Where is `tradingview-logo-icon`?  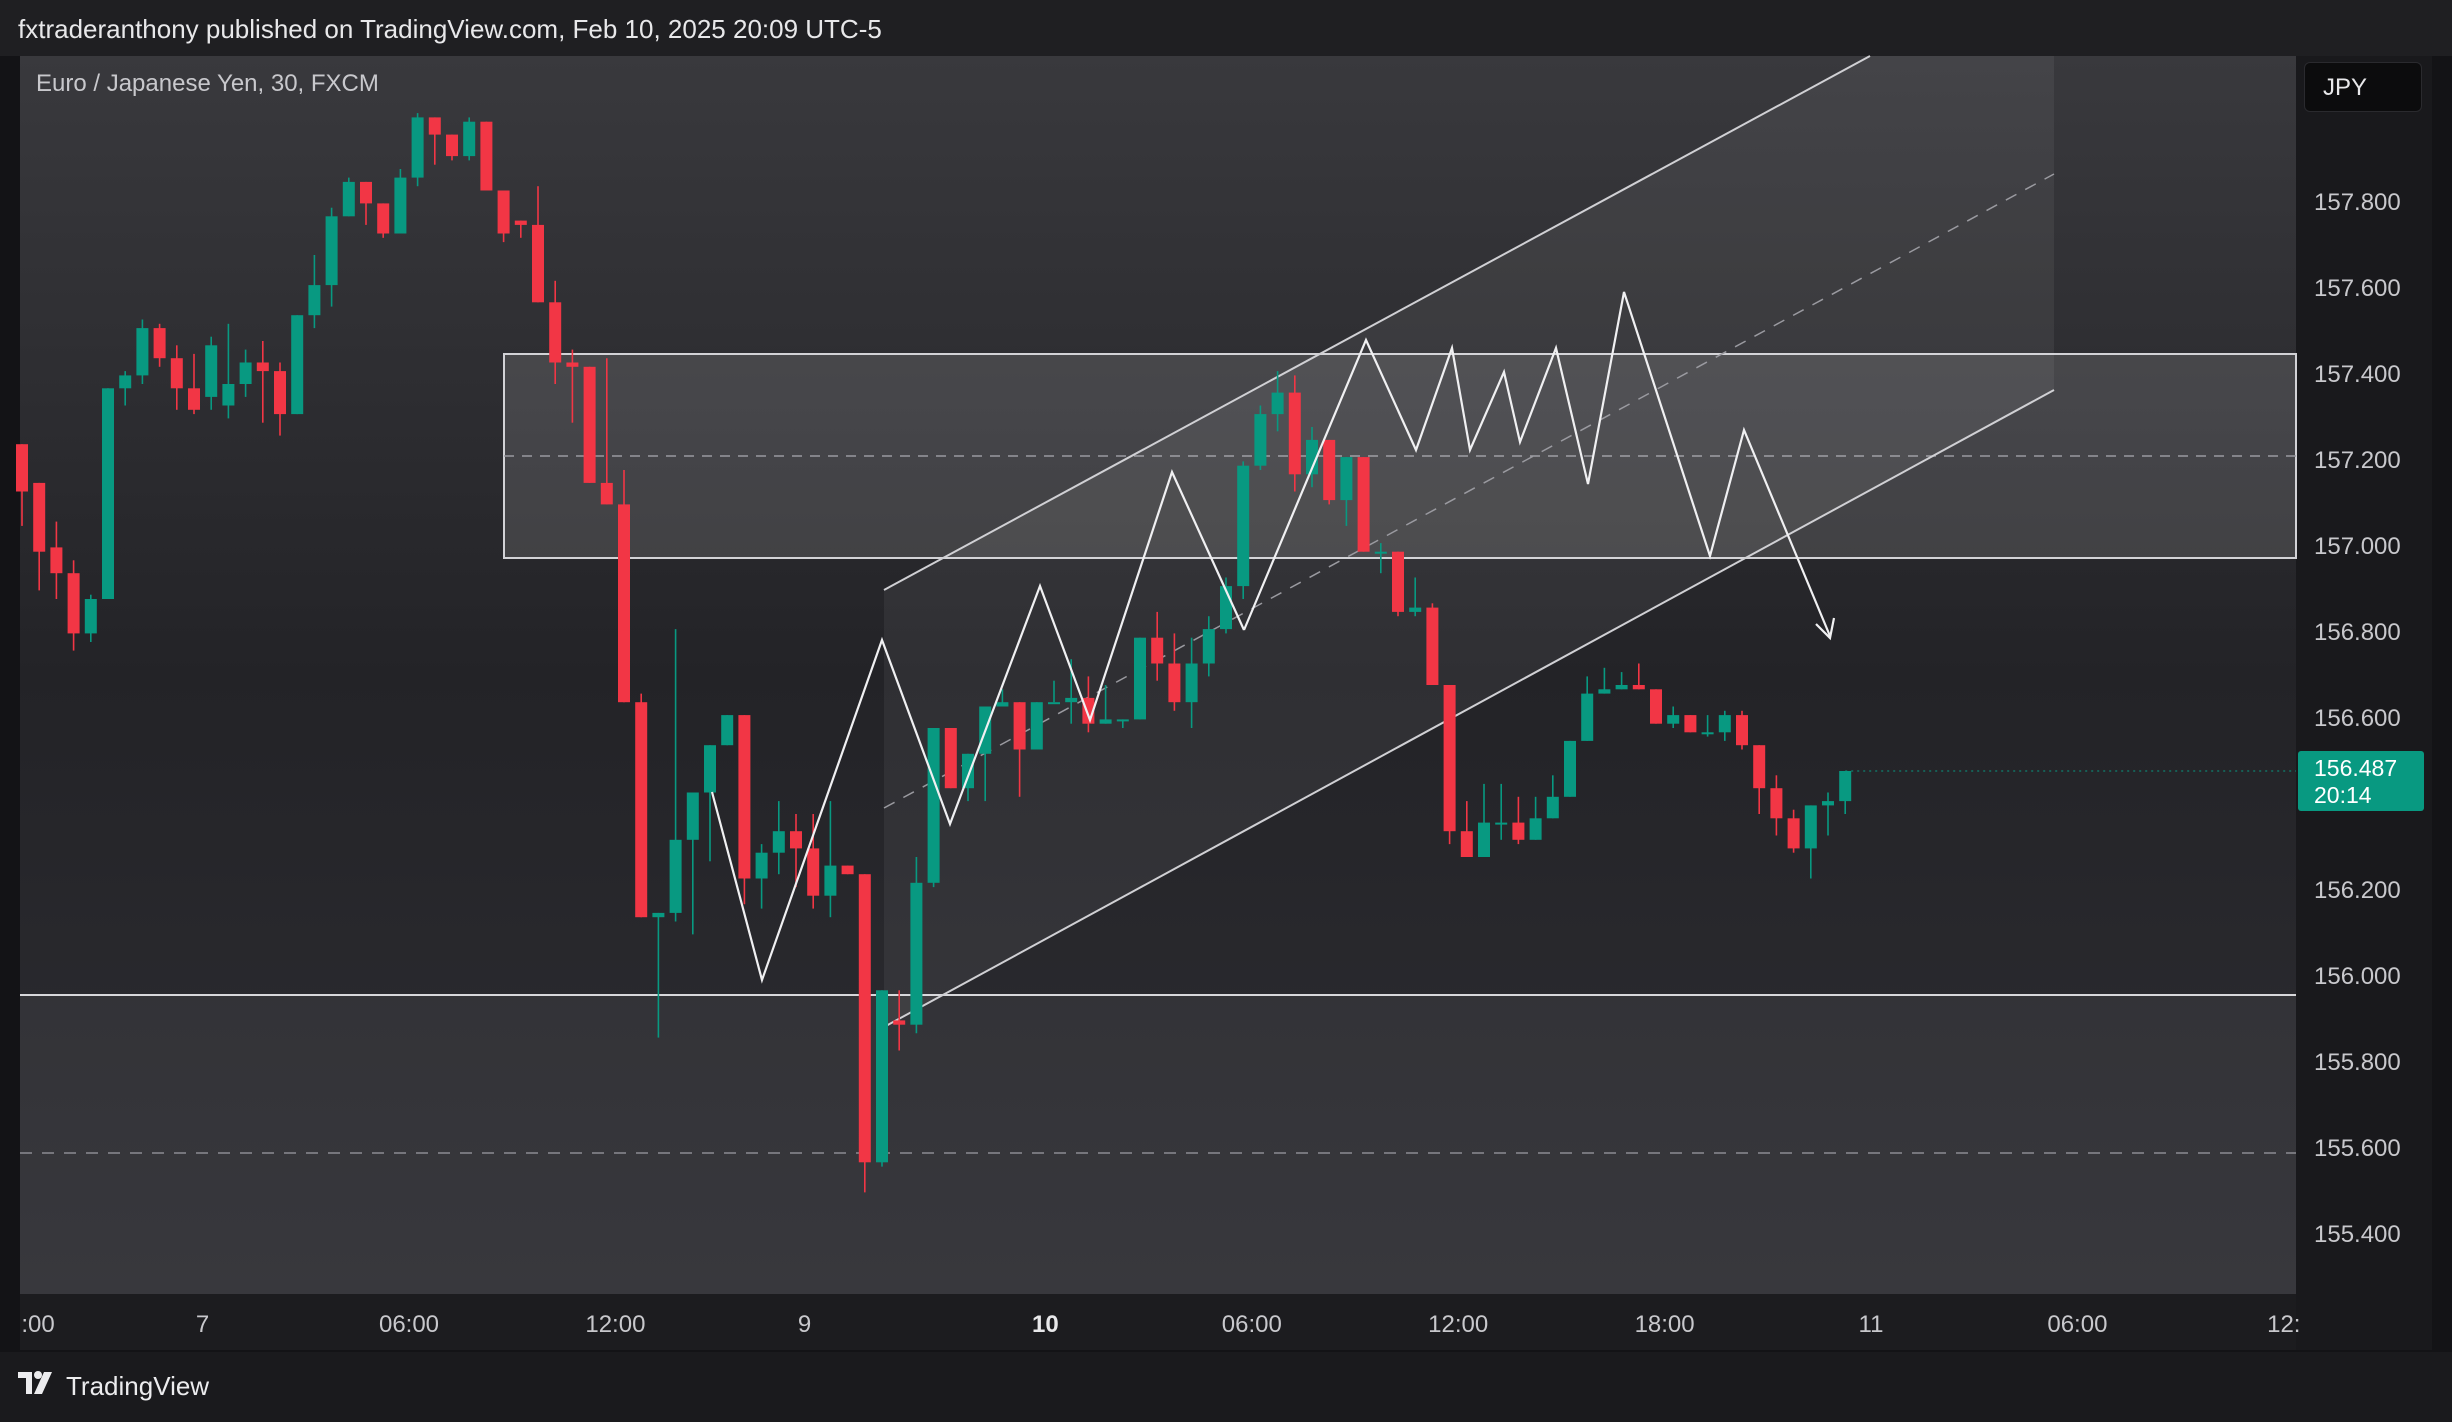
tradingview-logo-icon is located at coordinates (39, 1383).